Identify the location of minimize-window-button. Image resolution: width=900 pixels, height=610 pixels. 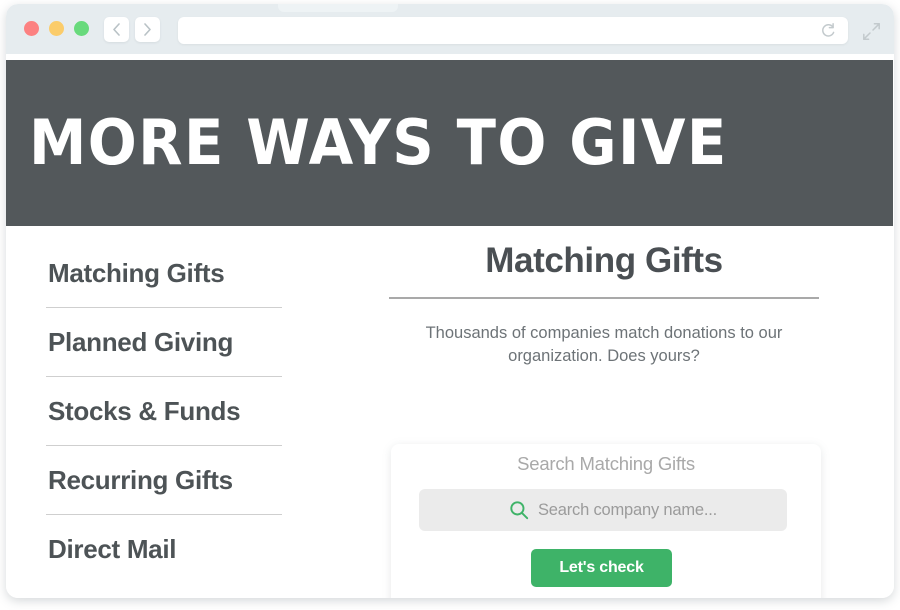
(56, 28).